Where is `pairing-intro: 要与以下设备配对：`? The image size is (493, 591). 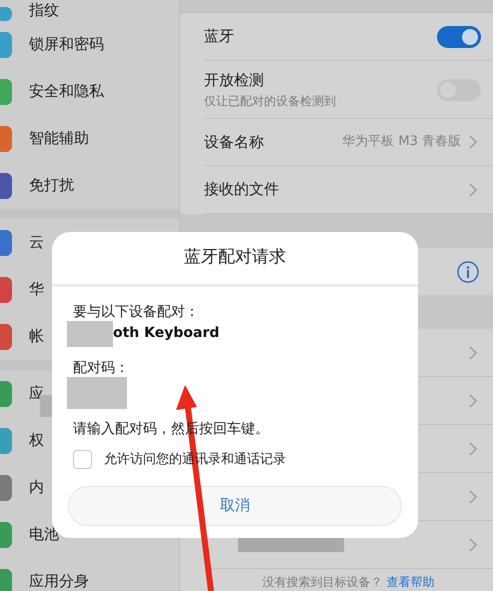
pairing-intro: 要与以下设备配对： is located at coordinates (136, 312).